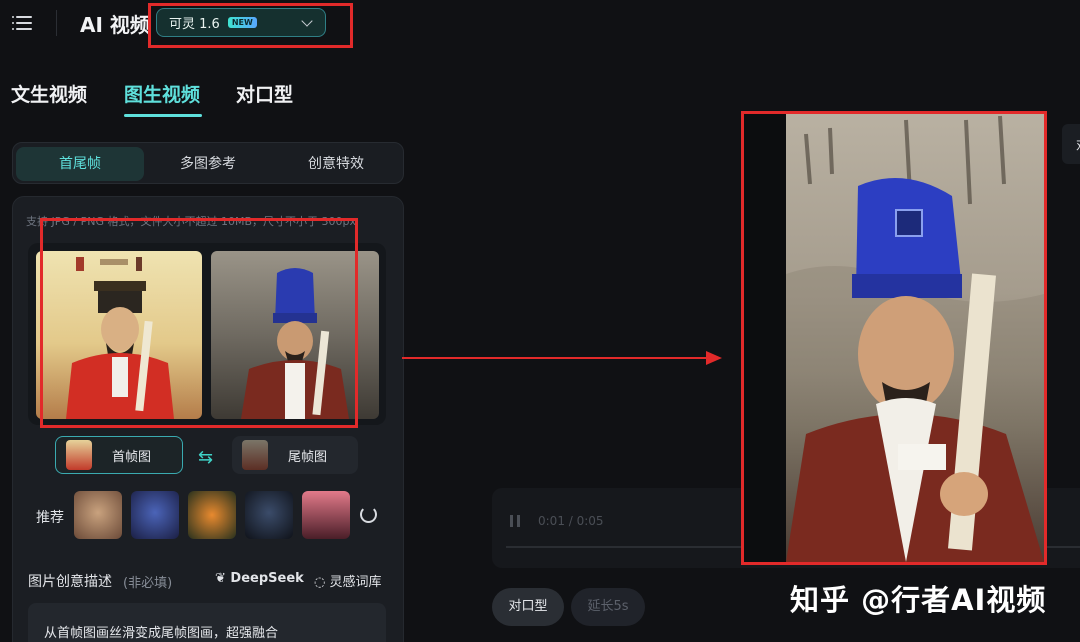 This screenshot has height=642, width=1080. What do you see at coordinates (322, 582) in the screenshot?
I see `lightbulb-icon: ◌` at bounding box center [322, 582].